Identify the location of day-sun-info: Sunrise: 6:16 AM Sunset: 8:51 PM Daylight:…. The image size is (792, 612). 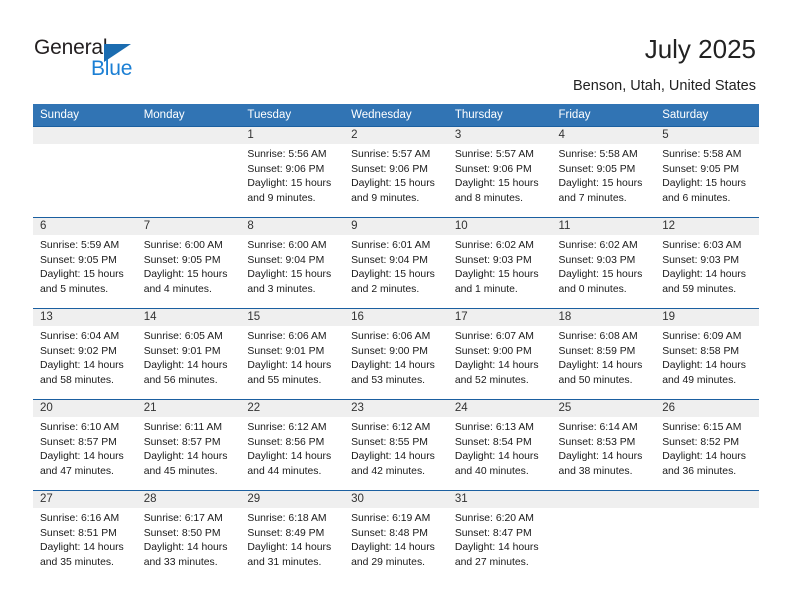
(85, 539).